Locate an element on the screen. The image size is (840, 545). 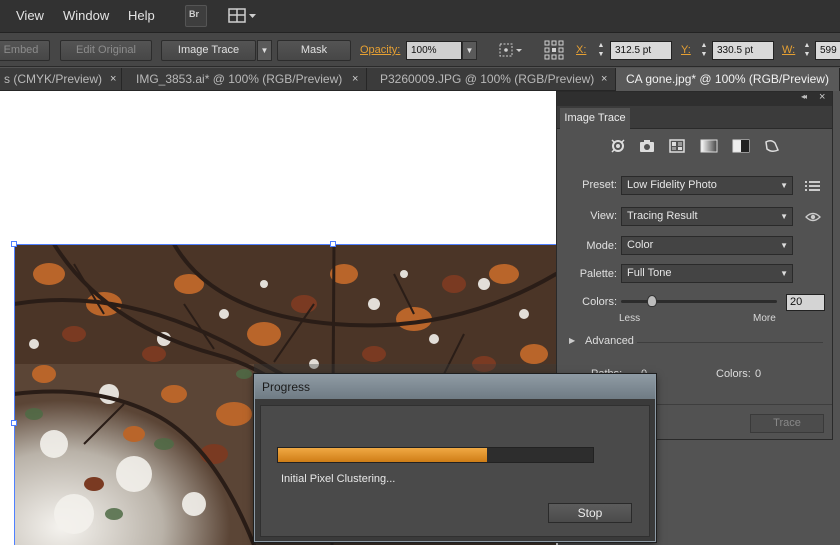
view-value: Tracing Result is located at coordinates (662, 216).